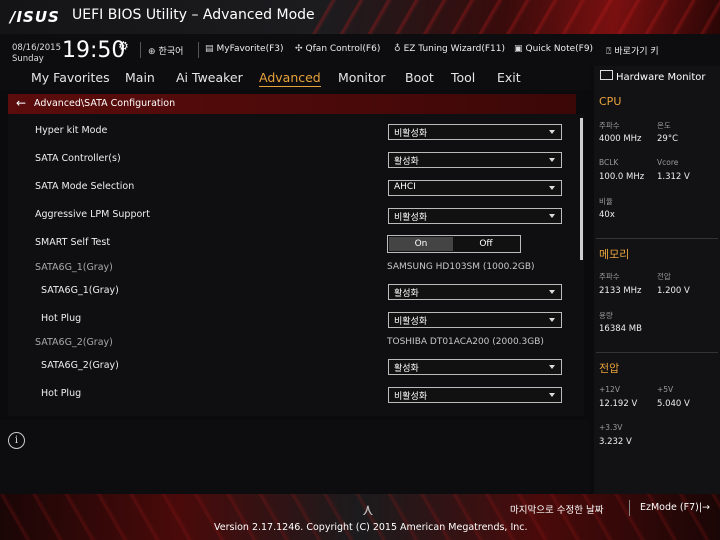 Image resolution: width=720 pixels, height=540 pixels. I want to click on v12-label: +12V, so click(609, 389).